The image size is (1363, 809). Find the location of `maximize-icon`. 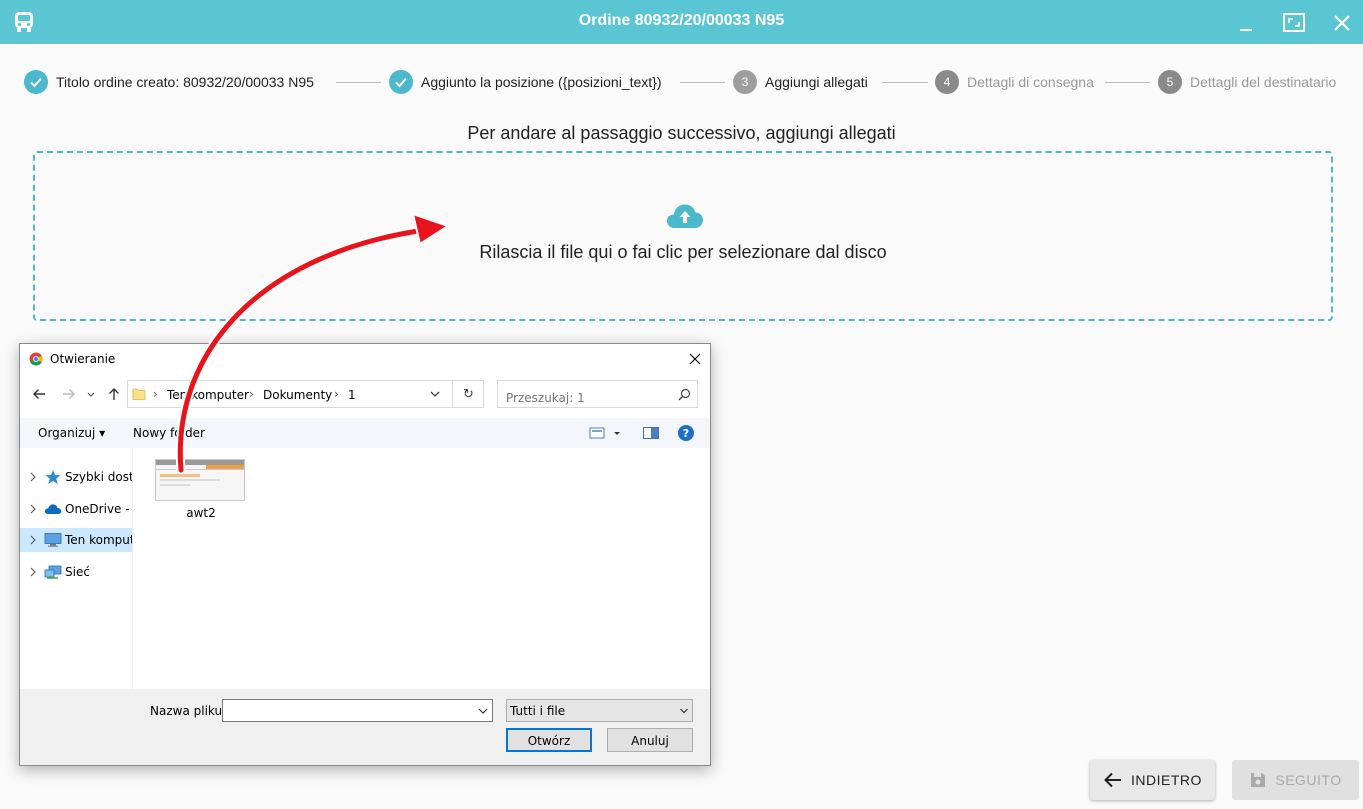

maximize-icon is located at coordinates (1294, 23).